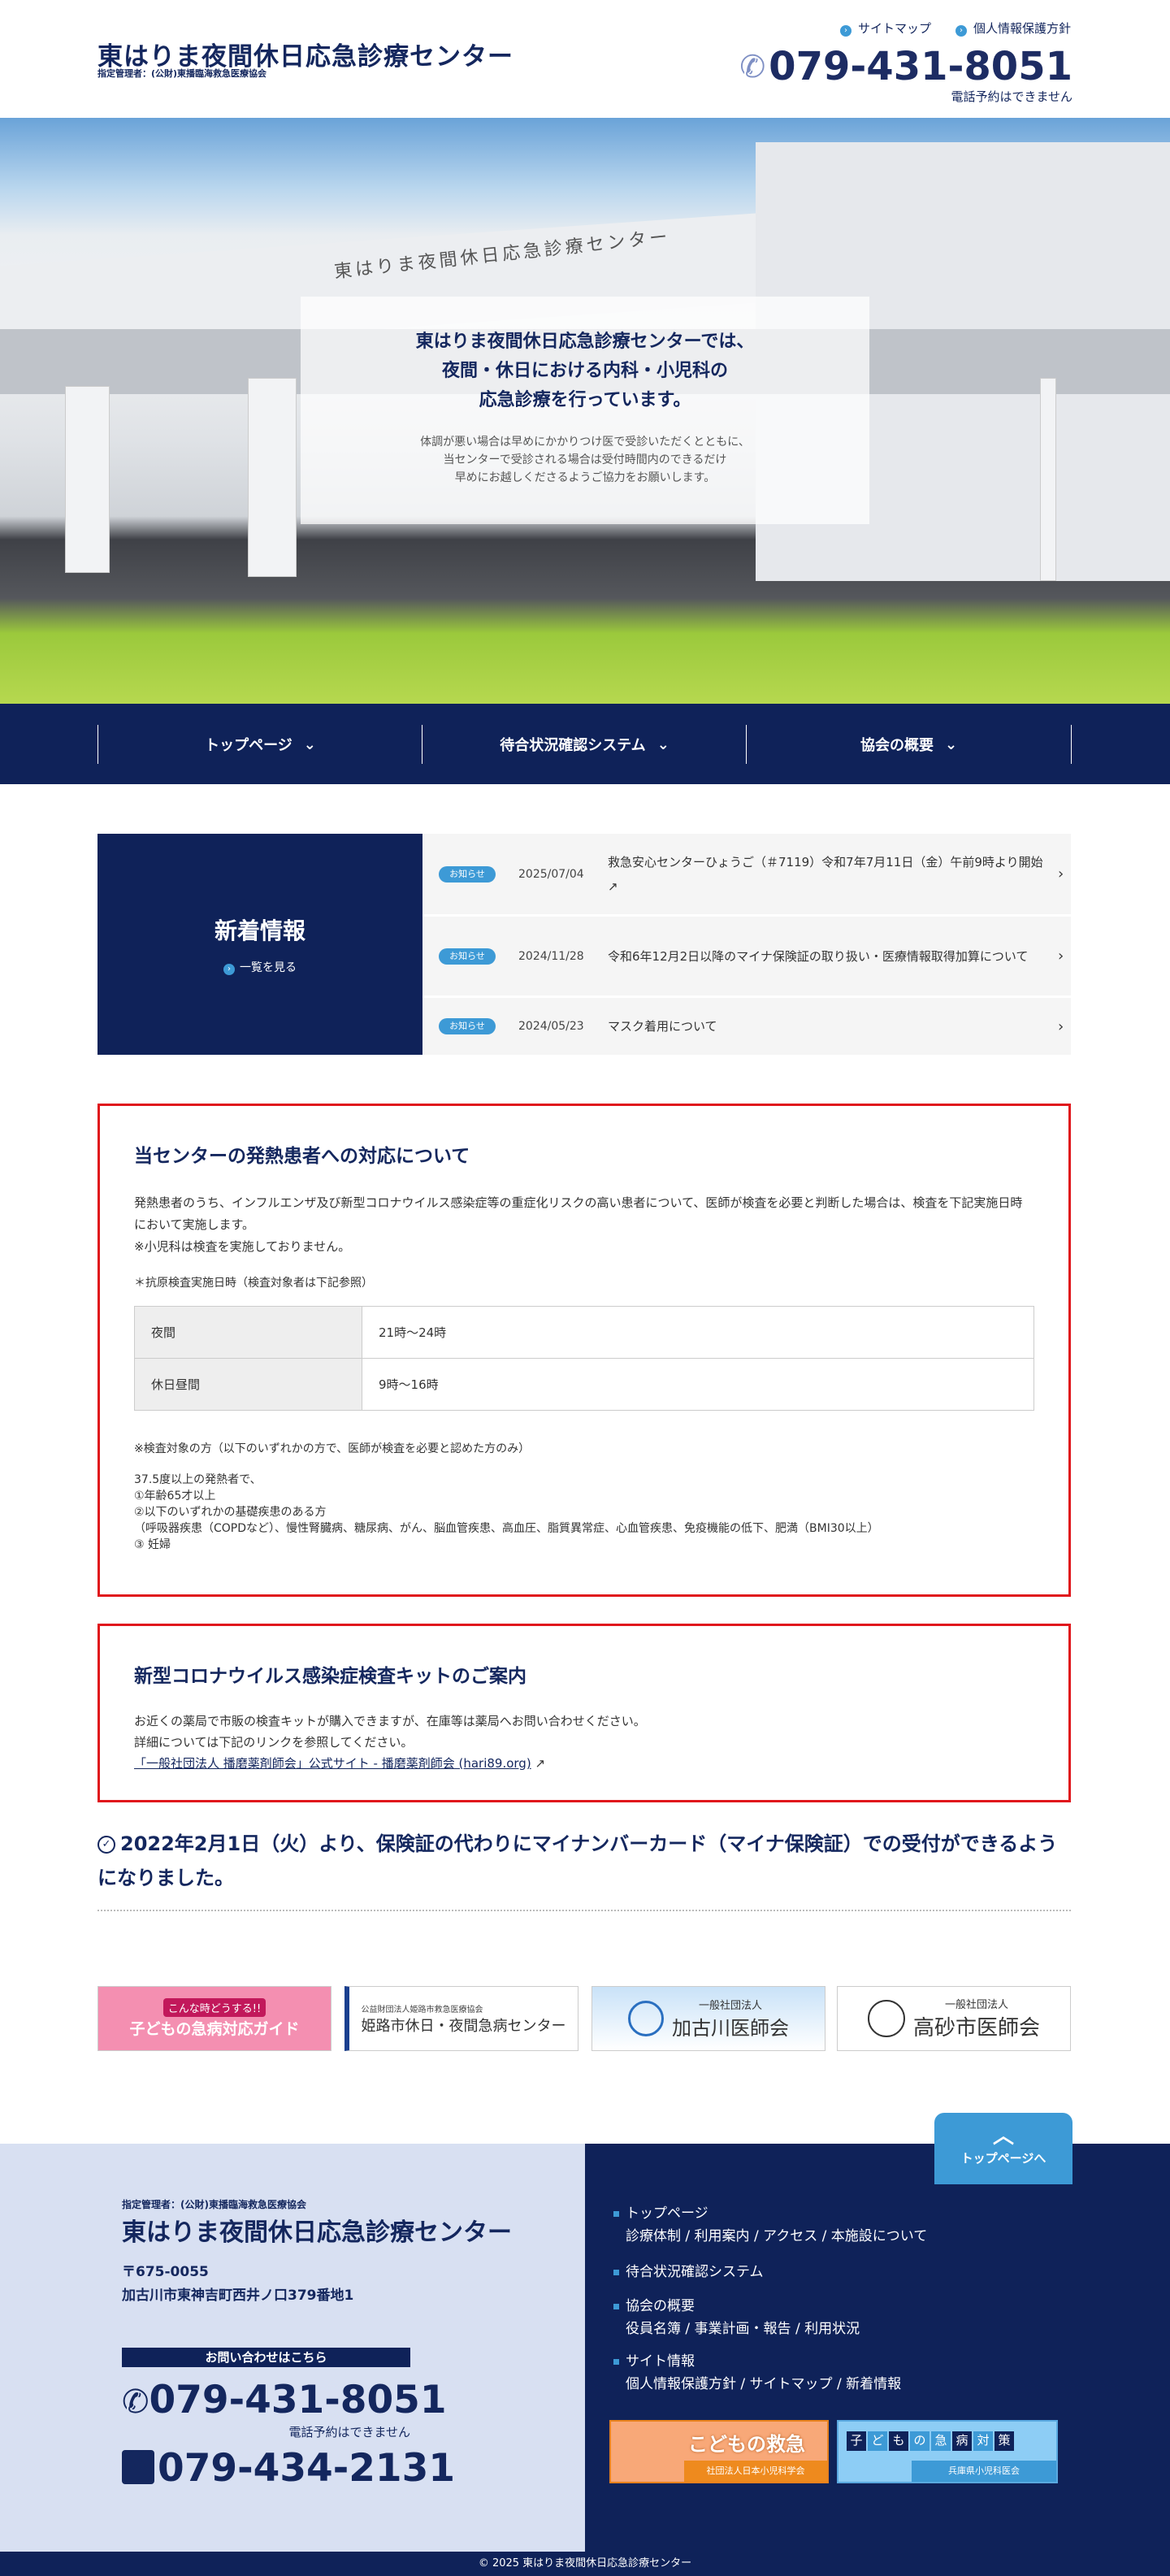  What do you see at coordinates (307, 2468) in the screenshot?
I see `fax-number: 079-434-2131` at bounding box center [307, 2468].